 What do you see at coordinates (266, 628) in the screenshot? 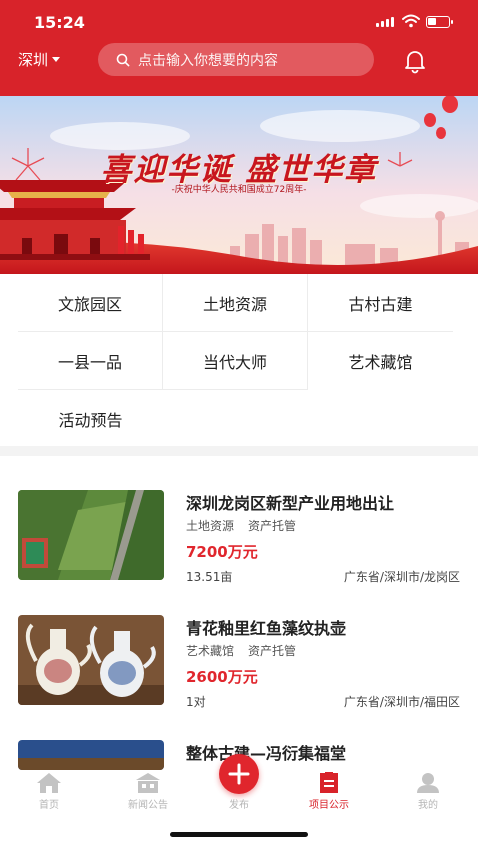
I see `listing-title: 青花釉里红鱼藻纹执壶` at bounding box center [266, 628].